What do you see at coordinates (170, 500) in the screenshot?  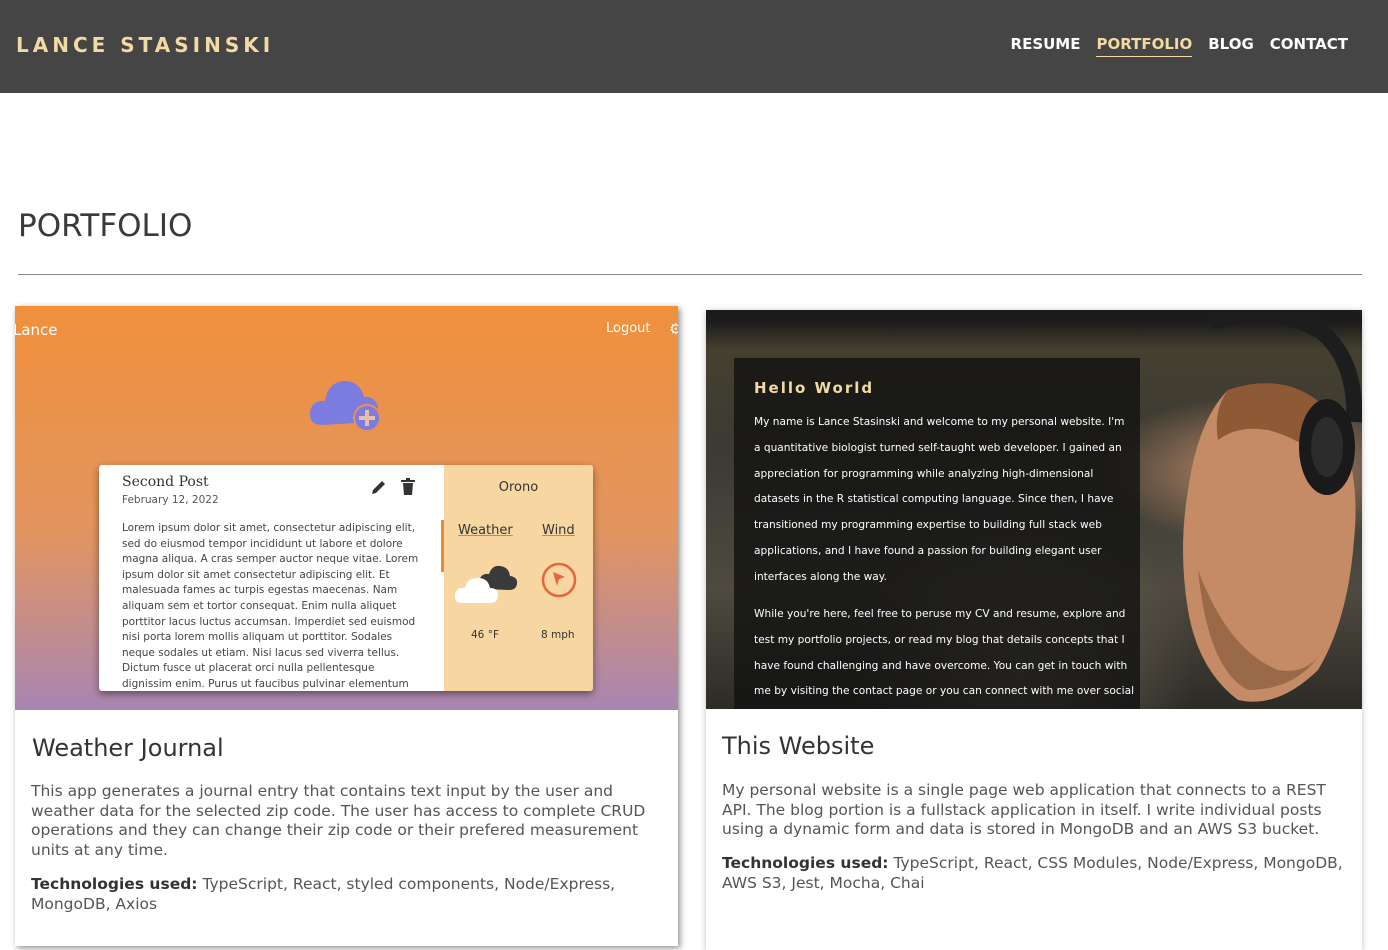 I see `post-date: February 12, 2022` at bounding box center [170, 500].